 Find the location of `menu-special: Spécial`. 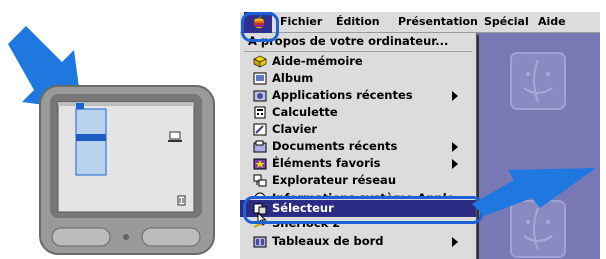

menu-special: Spécial is located at coordinates (506, 21).